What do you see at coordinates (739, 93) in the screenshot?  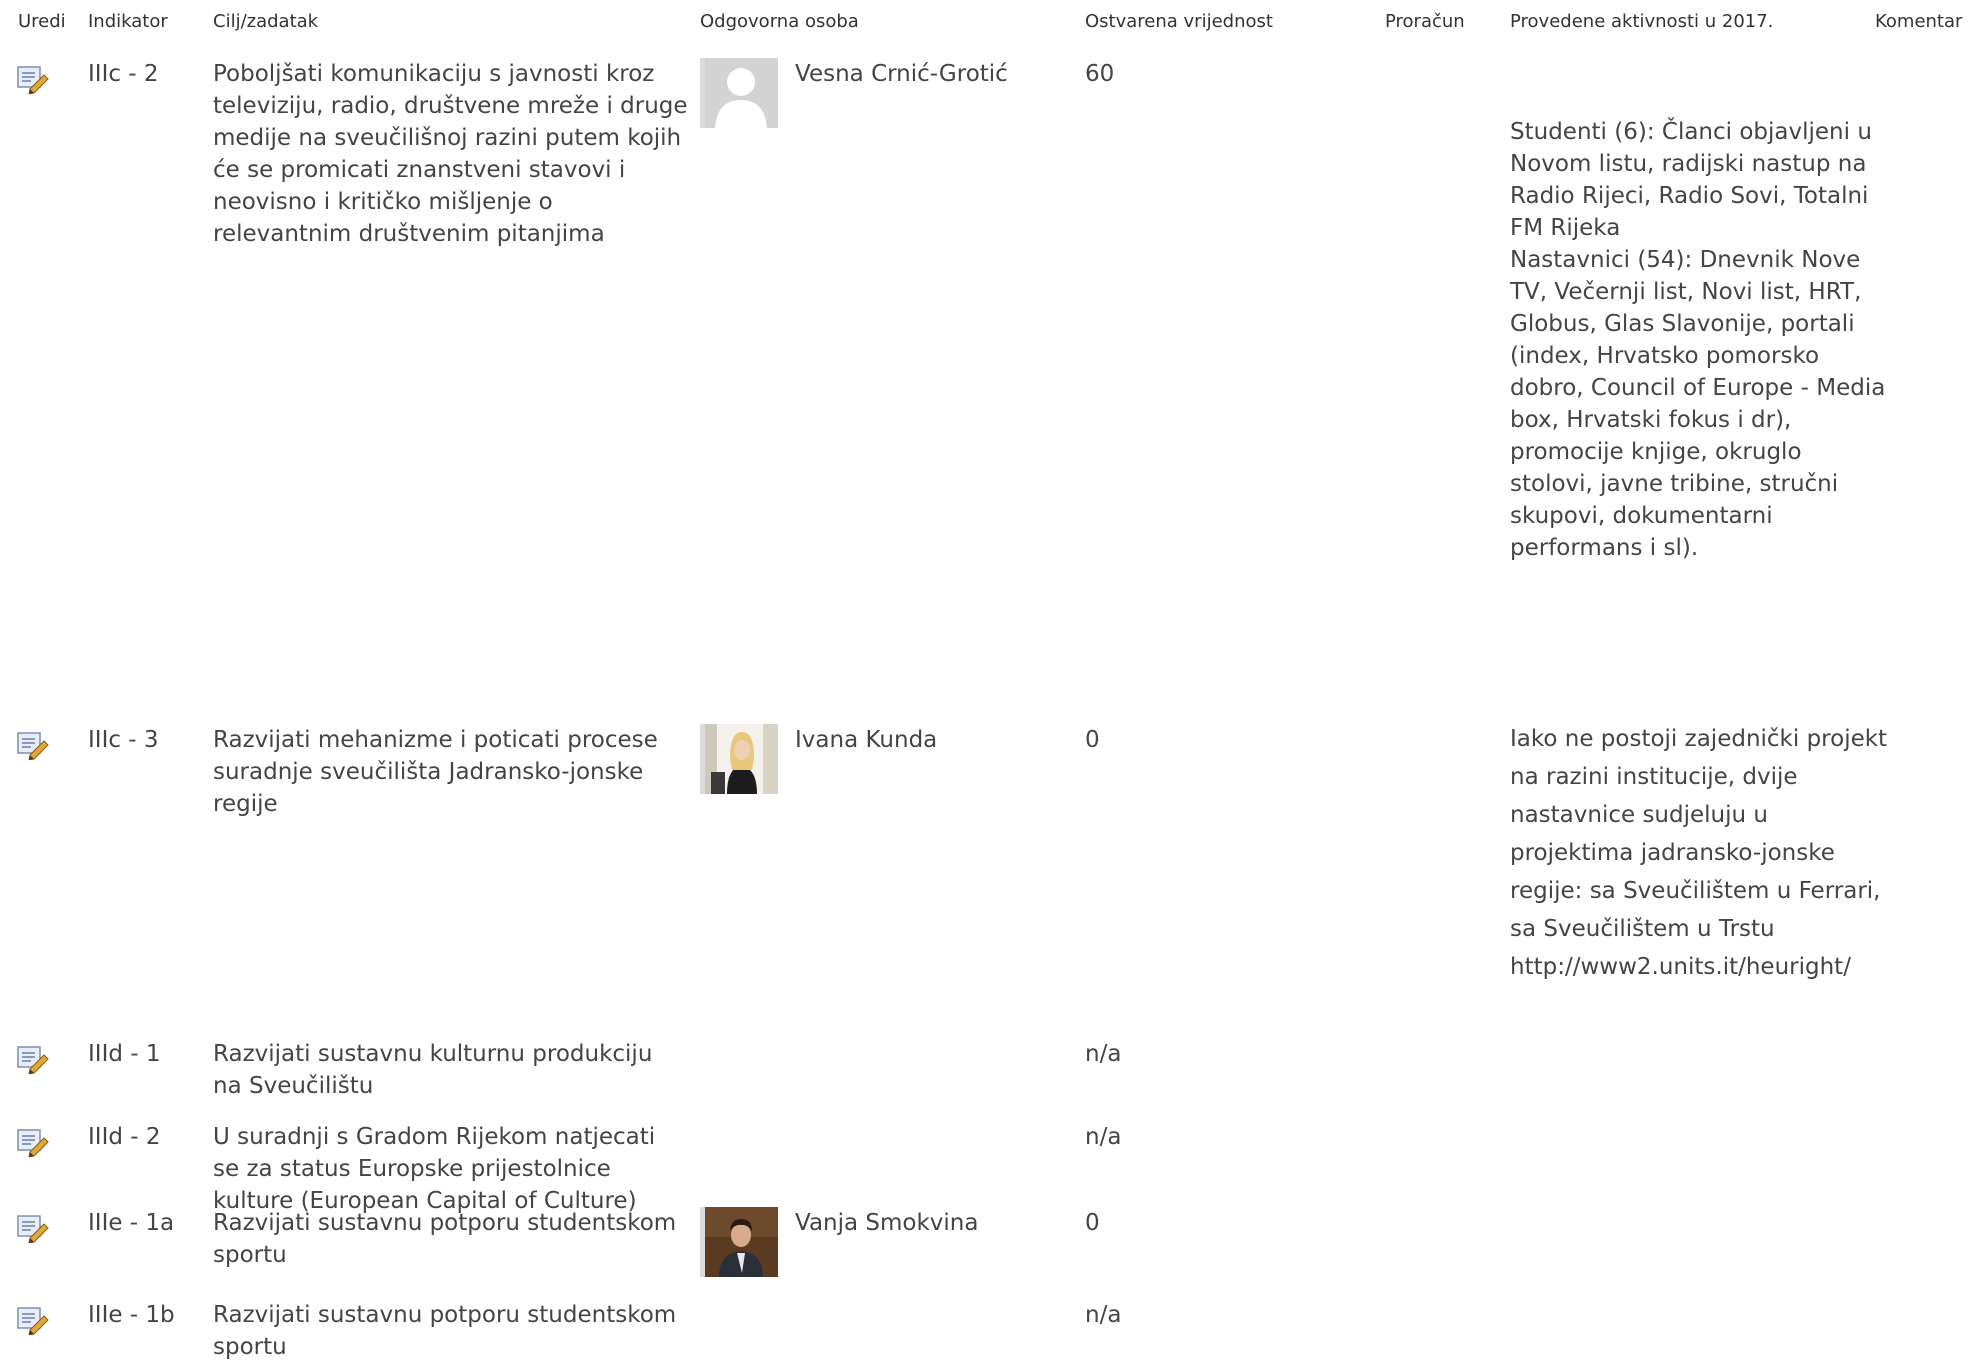 I see `default-avatar-icon` at bounding box center [739, 93].